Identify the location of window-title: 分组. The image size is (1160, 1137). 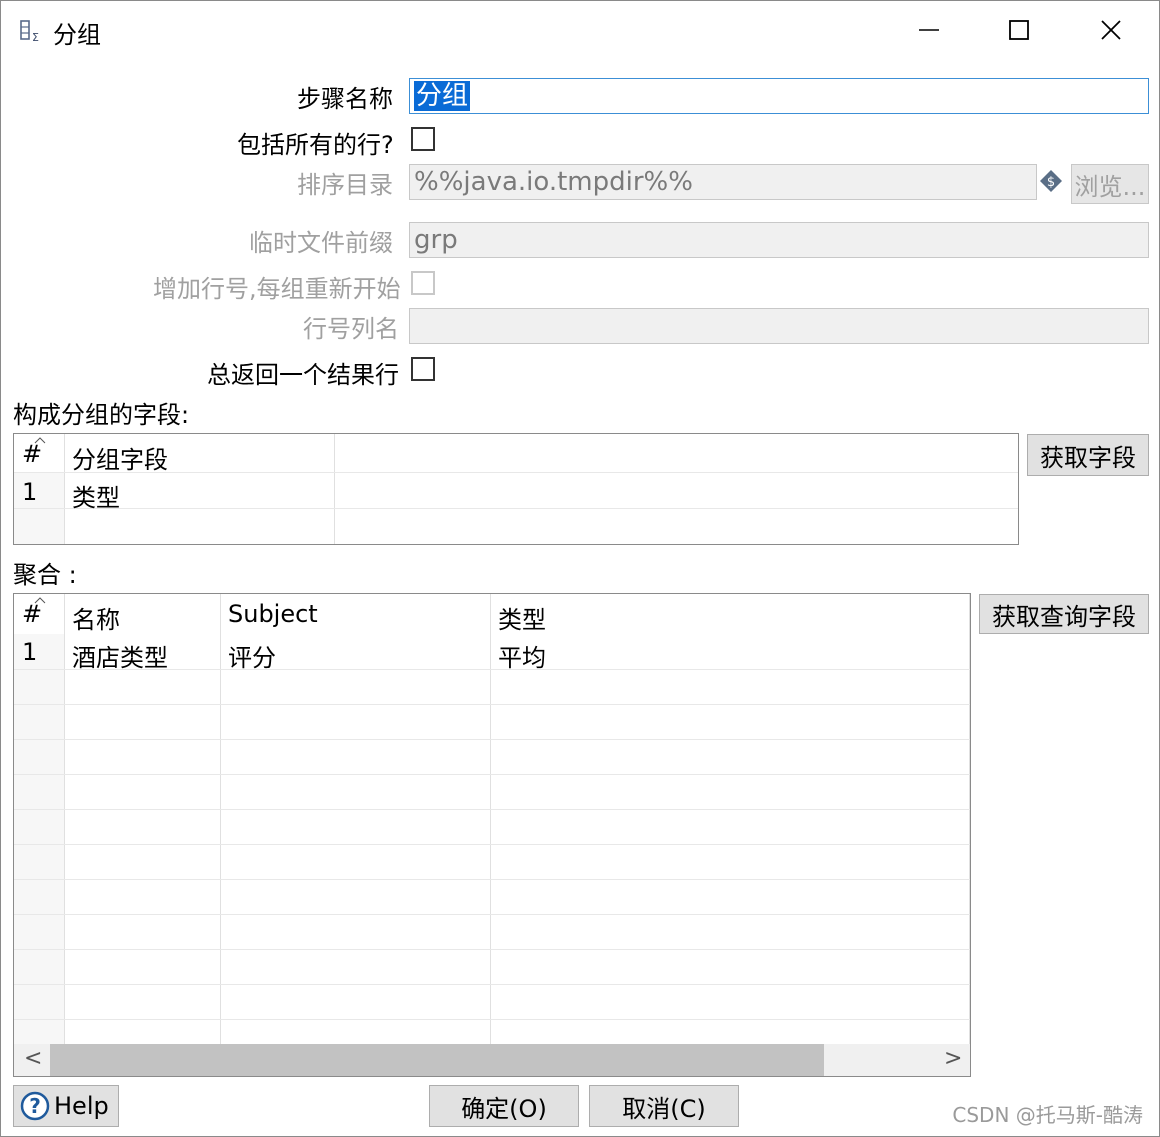
(77, 35).